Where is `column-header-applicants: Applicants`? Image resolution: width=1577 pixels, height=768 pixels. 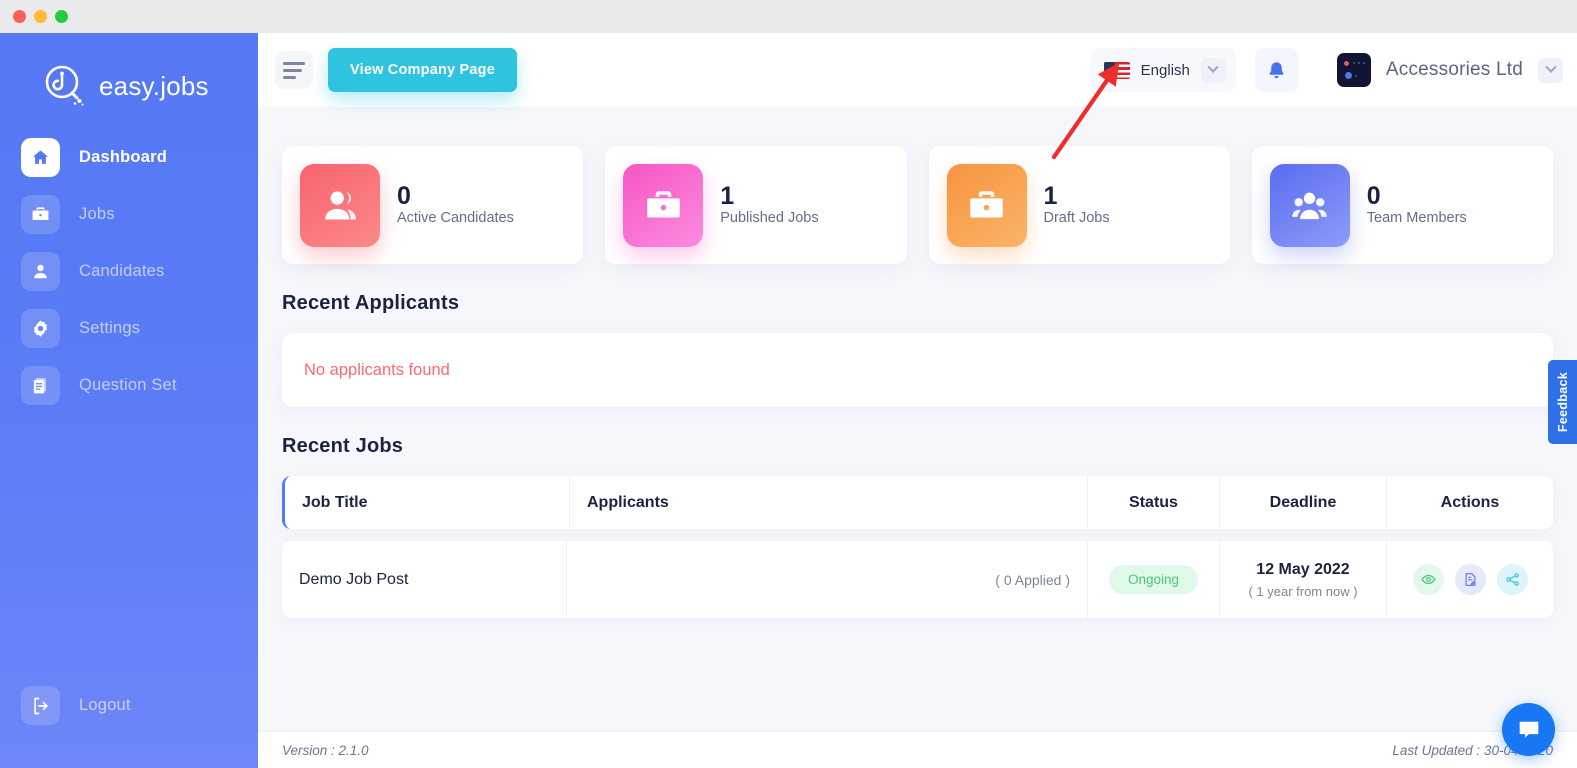 column-header-applicants: Applicants is located at coordinates (829, 502).